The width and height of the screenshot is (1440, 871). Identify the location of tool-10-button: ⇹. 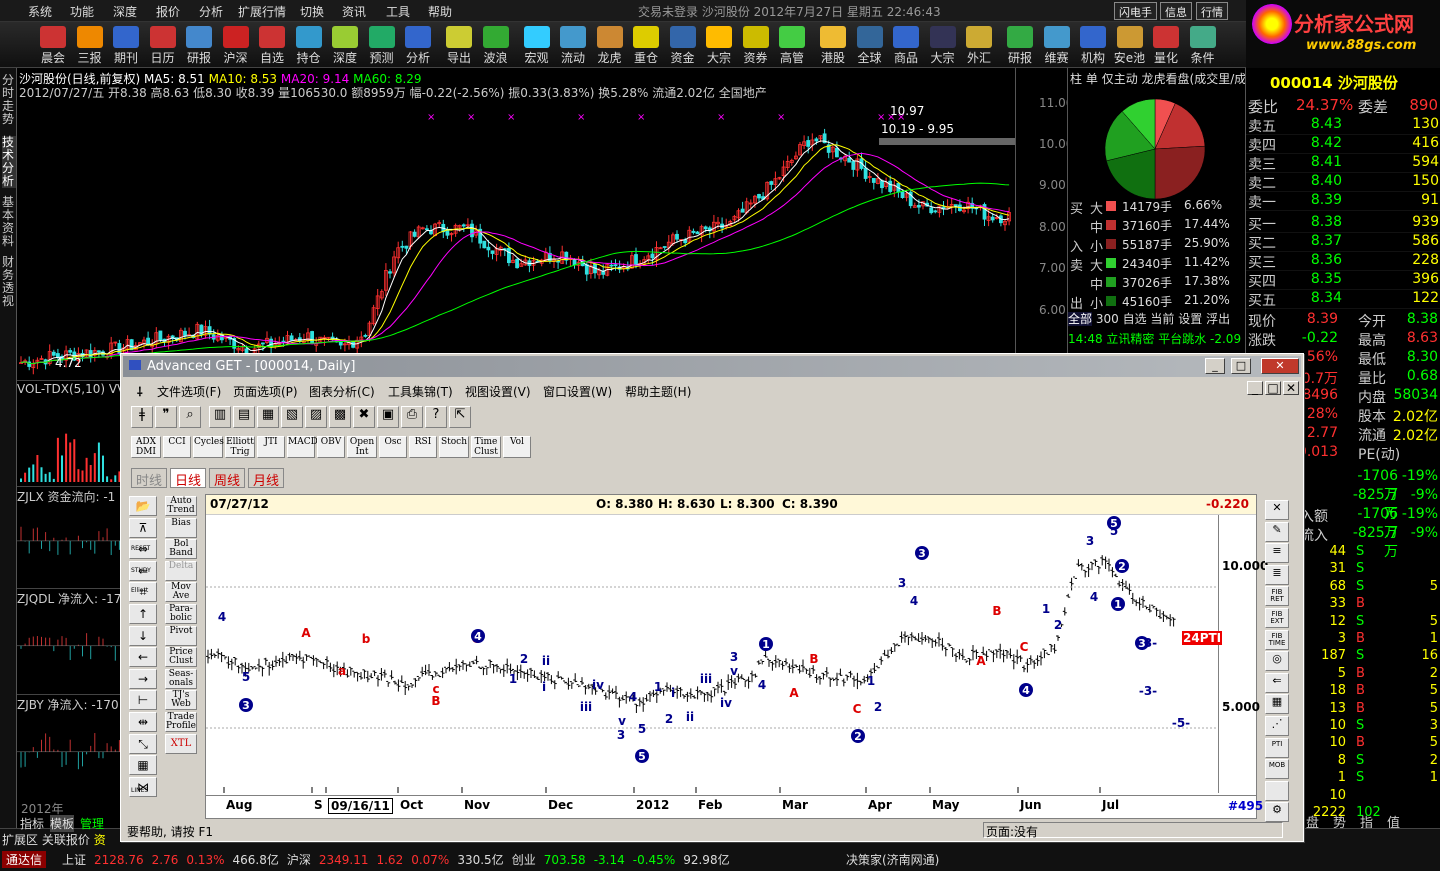
(143, 722).